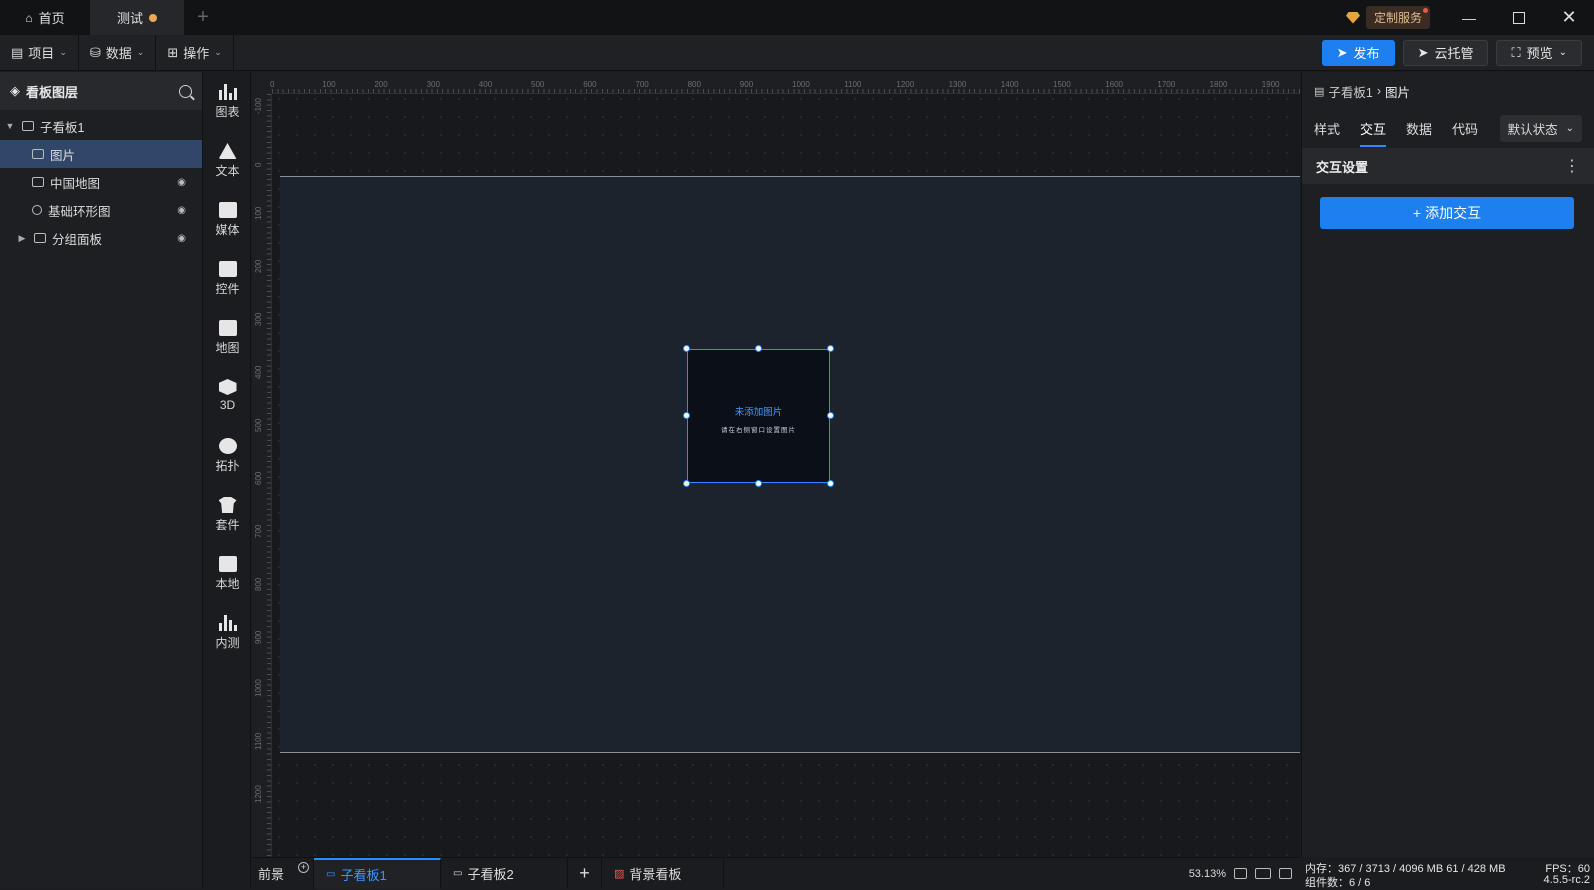 The image size is (1594, 890). I want to click on component-chart: 图表, so click(227, 102).